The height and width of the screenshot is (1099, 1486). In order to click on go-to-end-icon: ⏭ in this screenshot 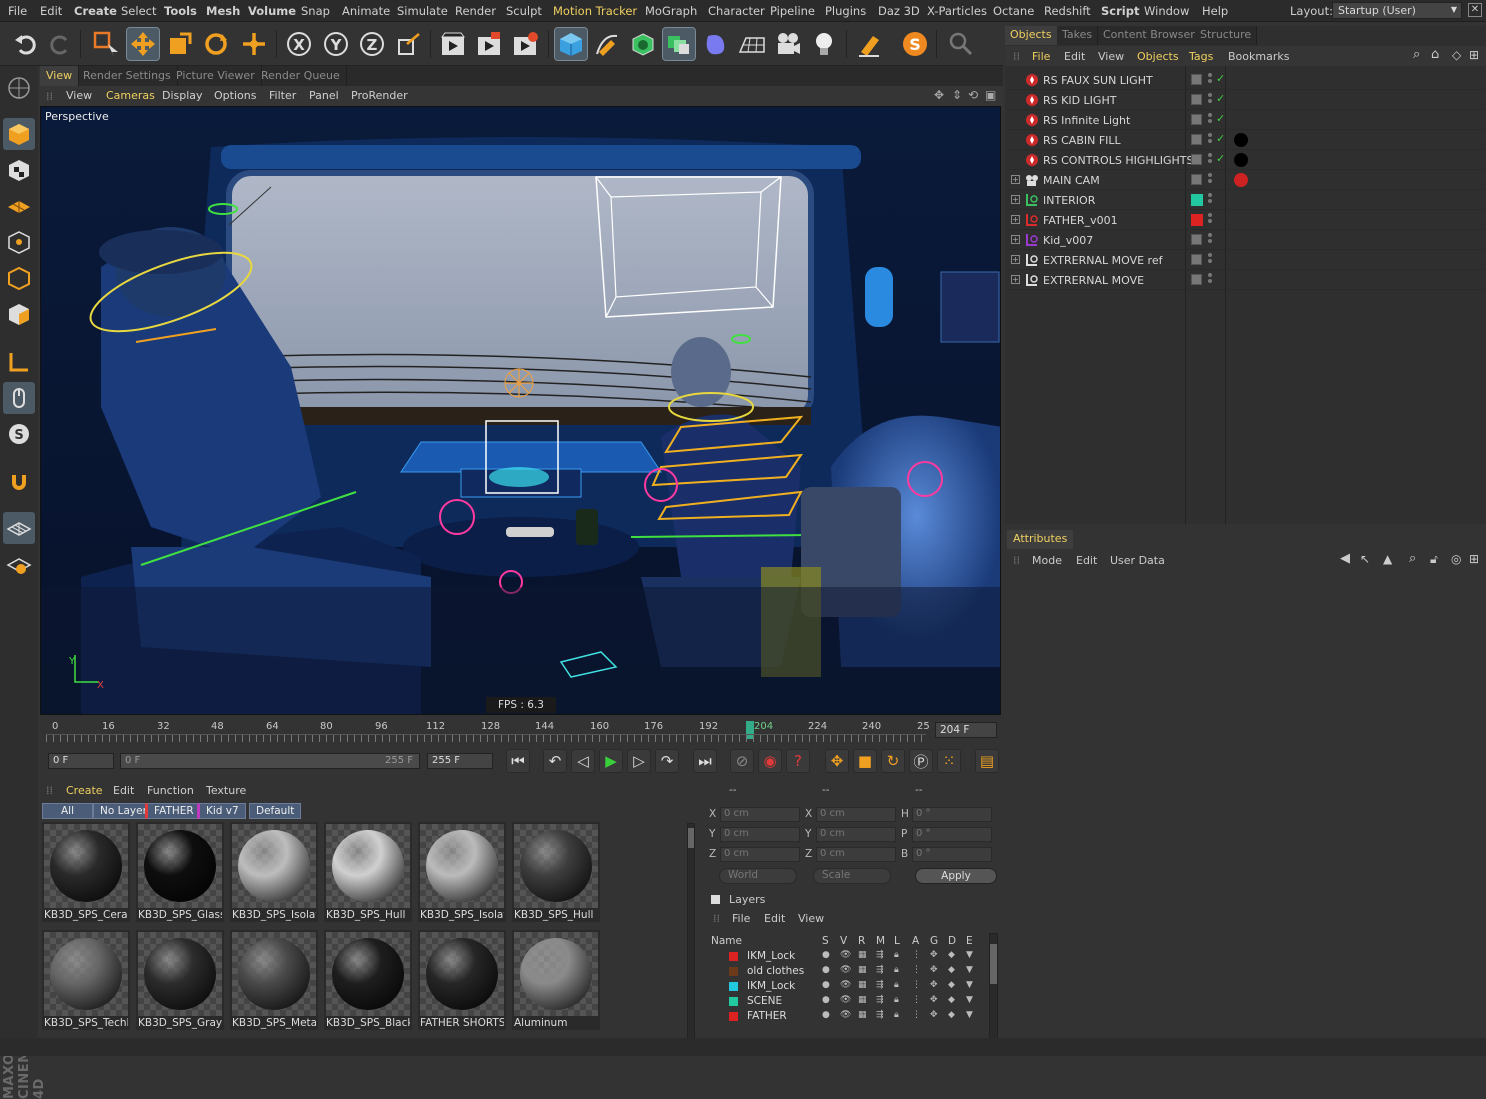, I will do `click(705, 761)`.